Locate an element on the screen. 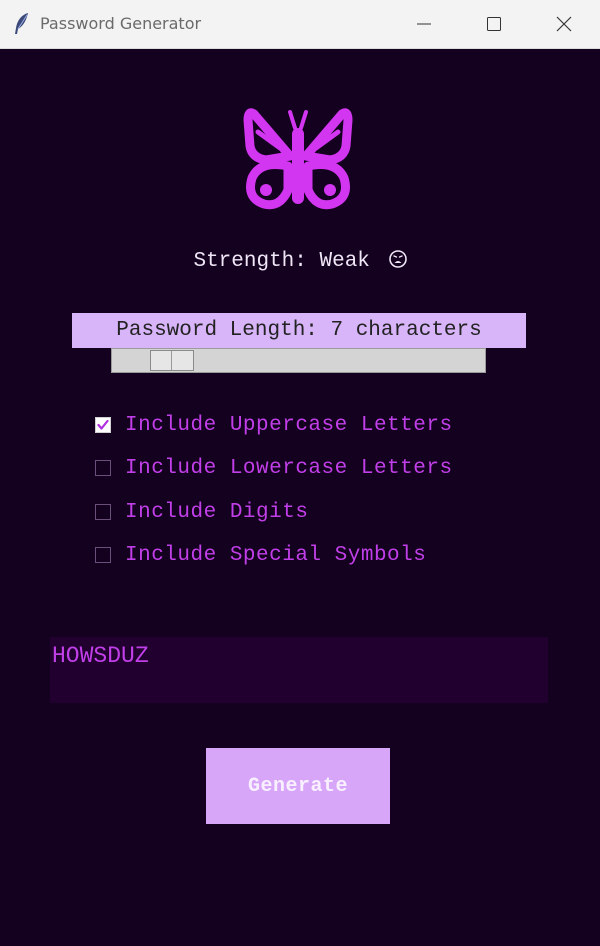 The width and height of the screenshot is (600, 946). weary-face-emoji is located at coordinates (397, 259).